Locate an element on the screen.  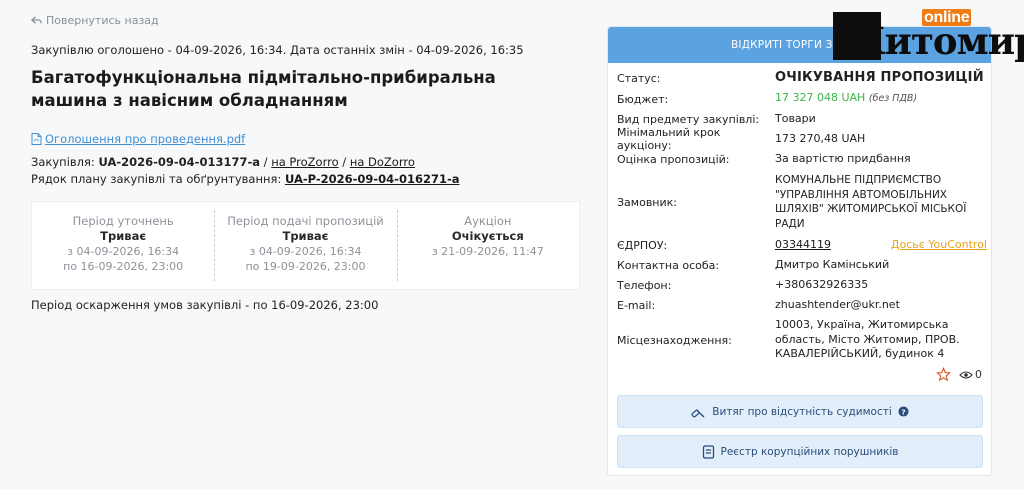
subject-value: Товари is located at coordinates (795, 118).